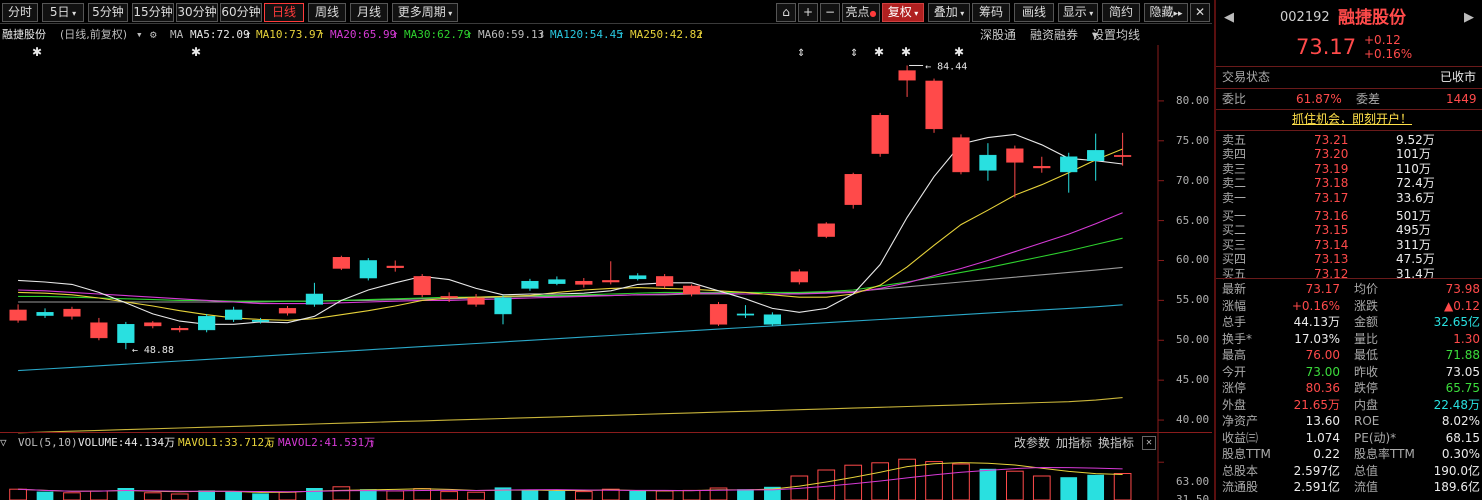 The width and height of the screenshot is (1482, 500). I want to click on level-label: 买一, so click(1234, 216).